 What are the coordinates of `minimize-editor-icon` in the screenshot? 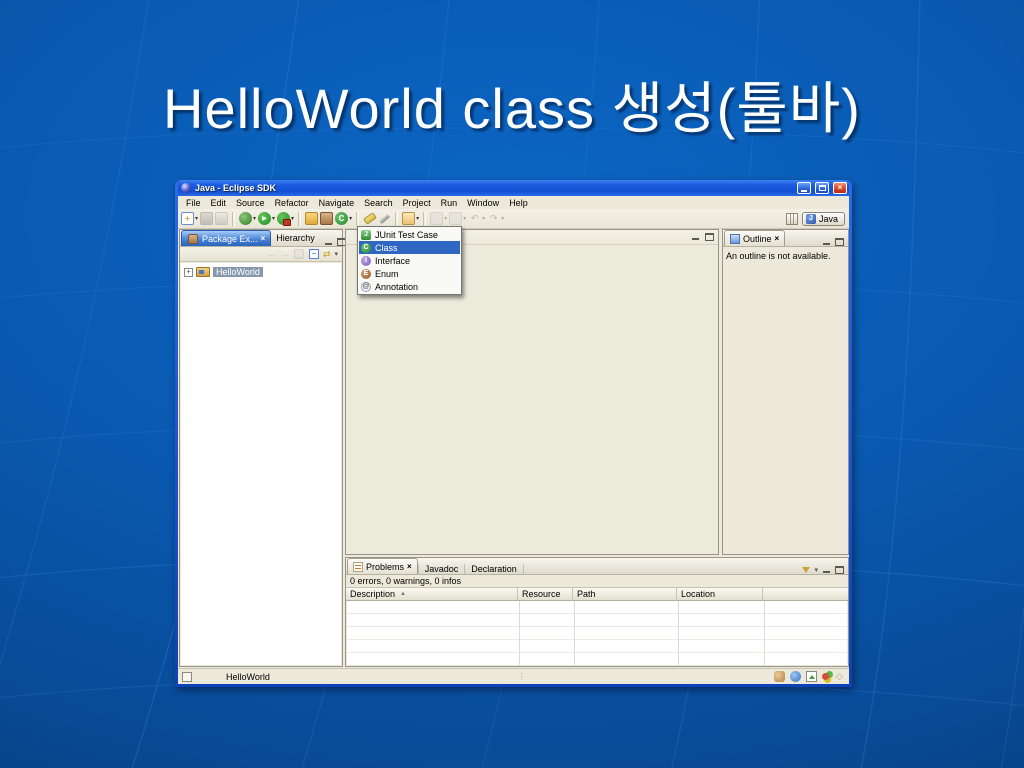 It's located at (695, 237).